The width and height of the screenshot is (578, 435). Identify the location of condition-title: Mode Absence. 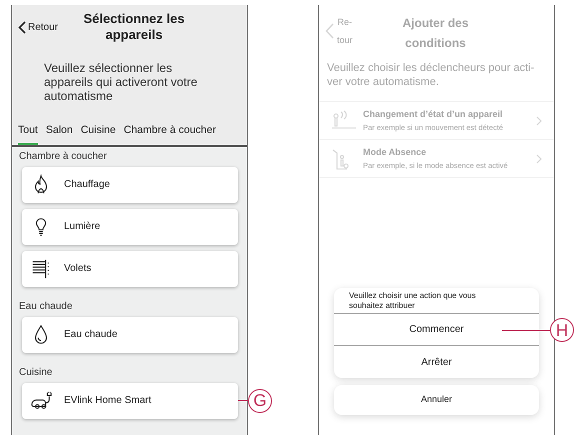
(395, 153).